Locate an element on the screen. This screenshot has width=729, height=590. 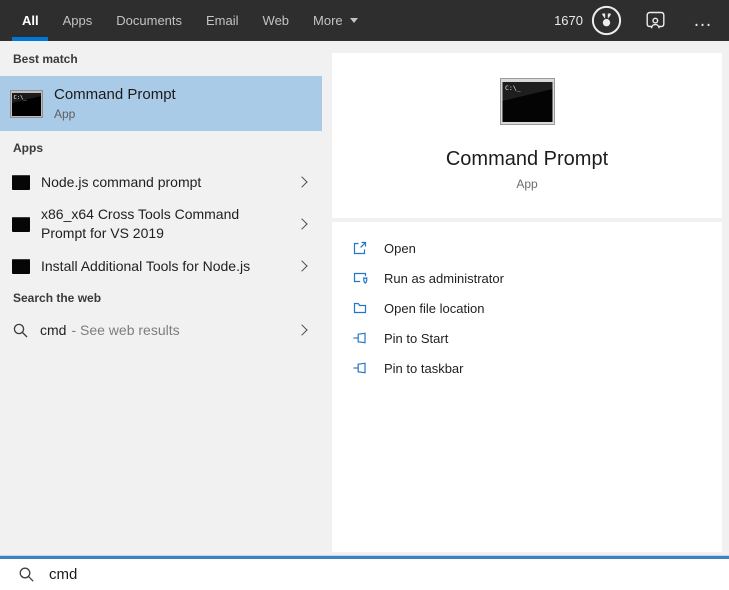
run-as-admin-icon is located at coordinates (360, 278).